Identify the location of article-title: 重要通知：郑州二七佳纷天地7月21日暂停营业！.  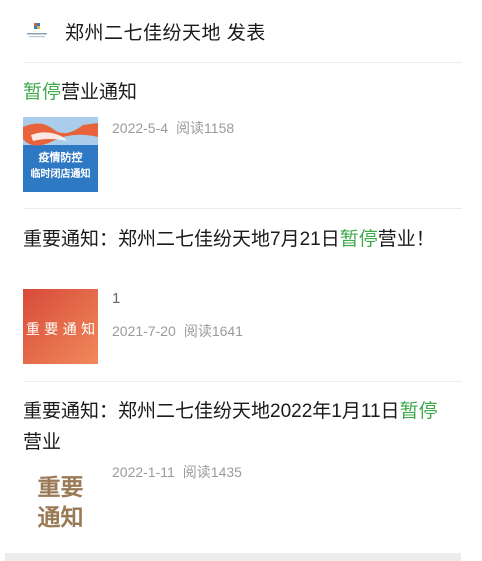
(238, 239).